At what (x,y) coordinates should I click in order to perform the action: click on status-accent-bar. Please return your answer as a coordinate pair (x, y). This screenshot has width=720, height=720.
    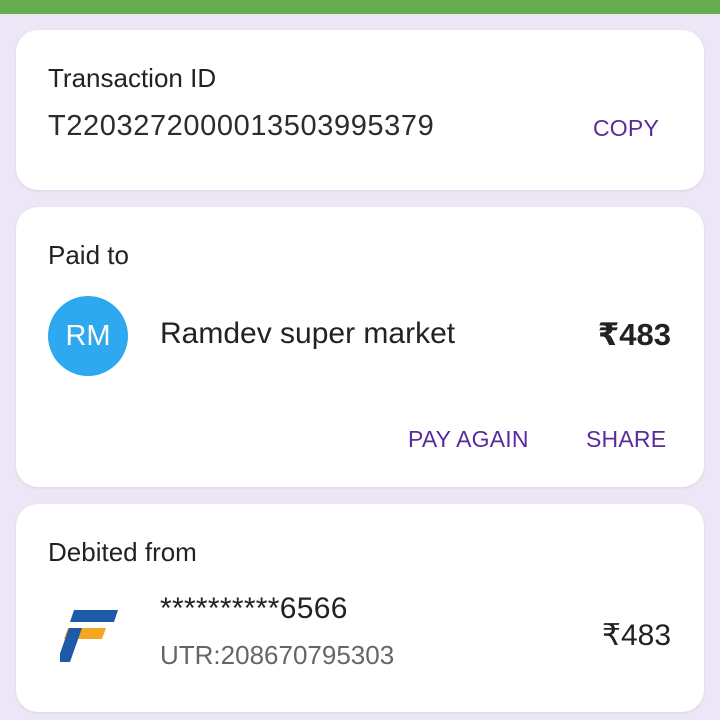
    Looking at the image, I should click on (360, 7).